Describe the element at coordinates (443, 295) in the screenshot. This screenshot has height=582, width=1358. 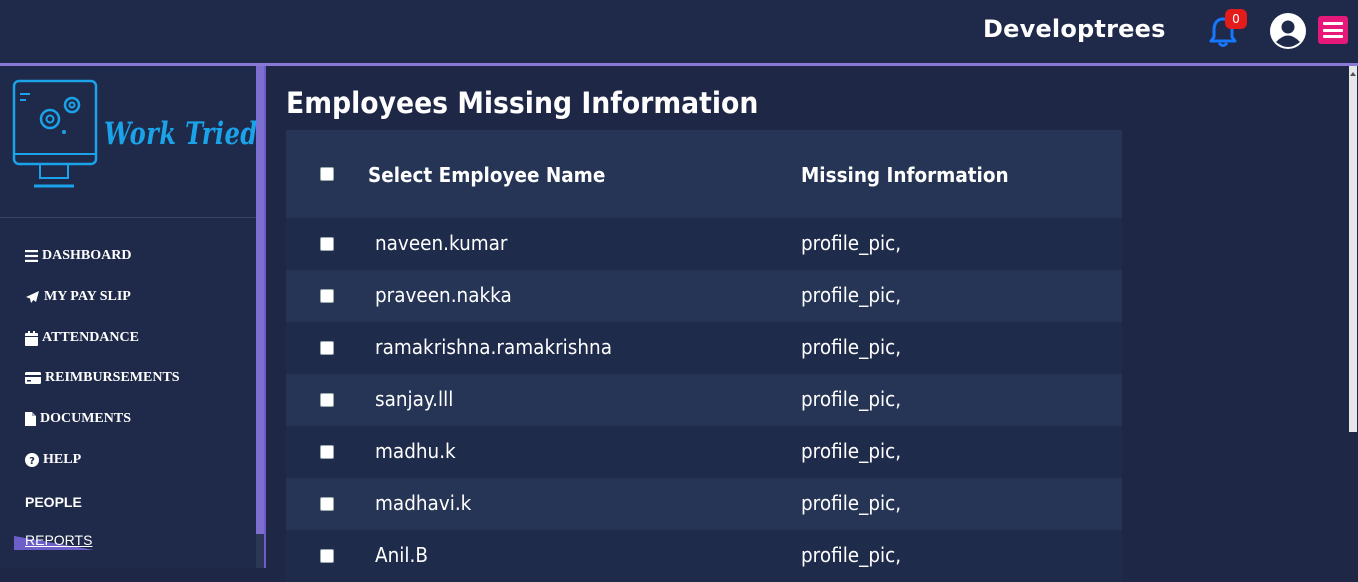
I see `employee-name: praveen.nakka` at that location.